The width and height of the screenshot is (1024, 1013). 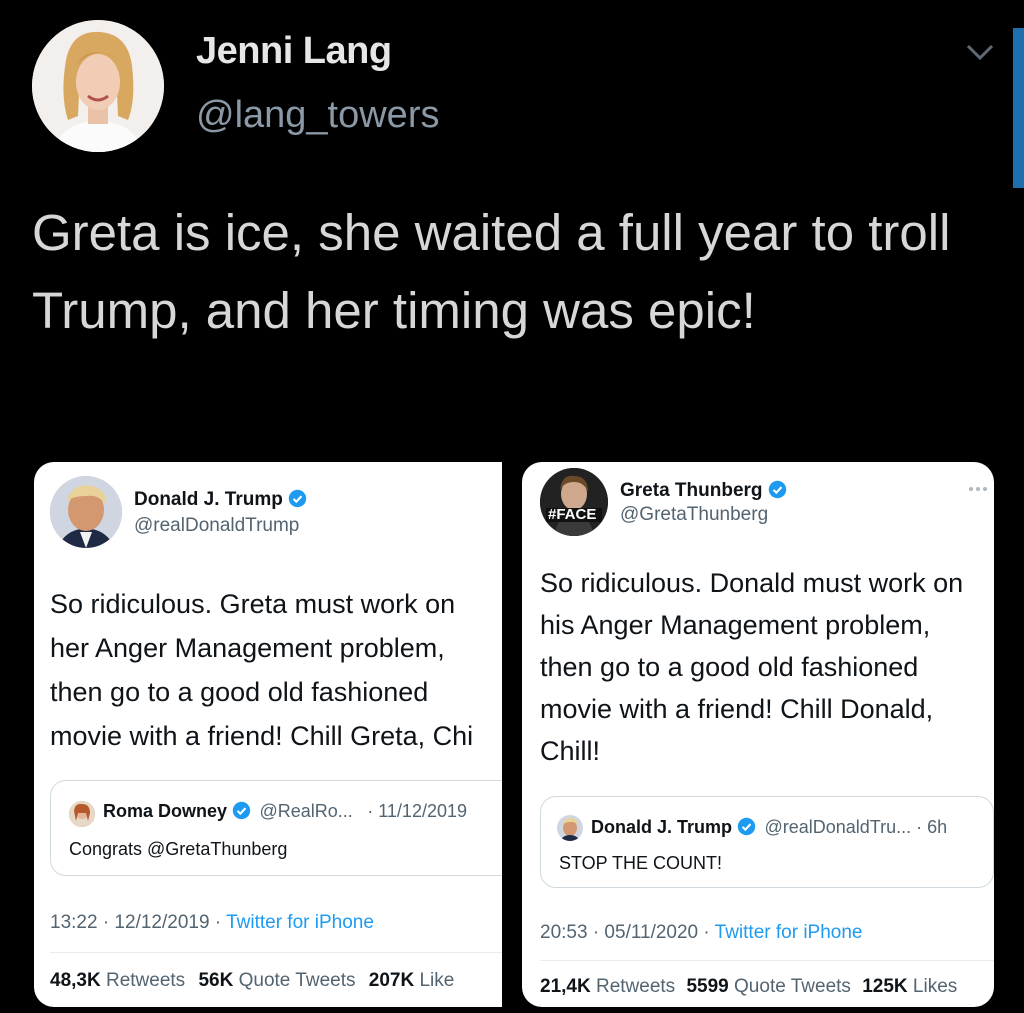 What do you see at coordinates (165, 811) in the screenshot?
I see `quote-author-name: Roma Downey` at bounding box center [165, 811].